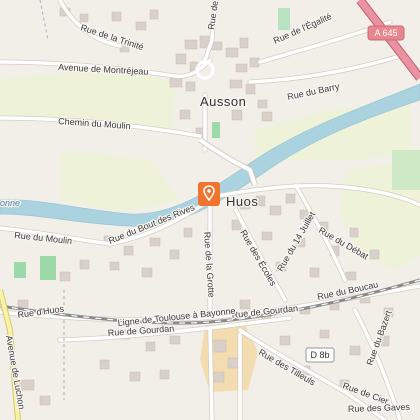 The width and height of the screenshot is (420, 420). What do you see at coordinates (209, 194) in the screenshot?
I see `map-pin-icon` at bounding box center [209, 194].